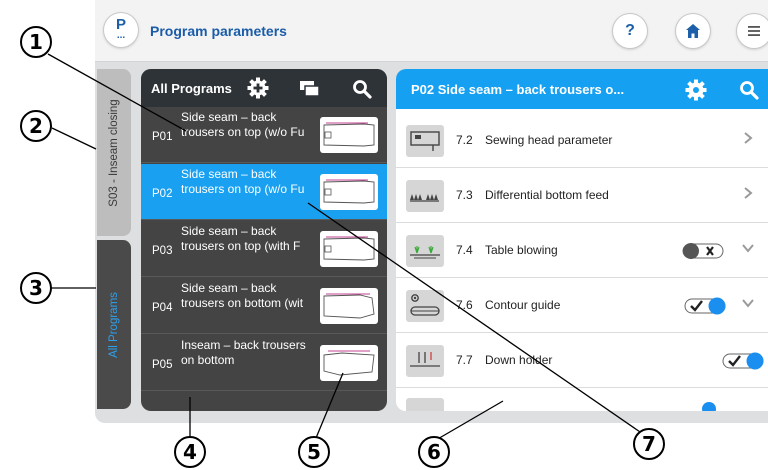 This screenshot has height=470, width=768. I want to click on callout-3: 3, so click(36, 288).